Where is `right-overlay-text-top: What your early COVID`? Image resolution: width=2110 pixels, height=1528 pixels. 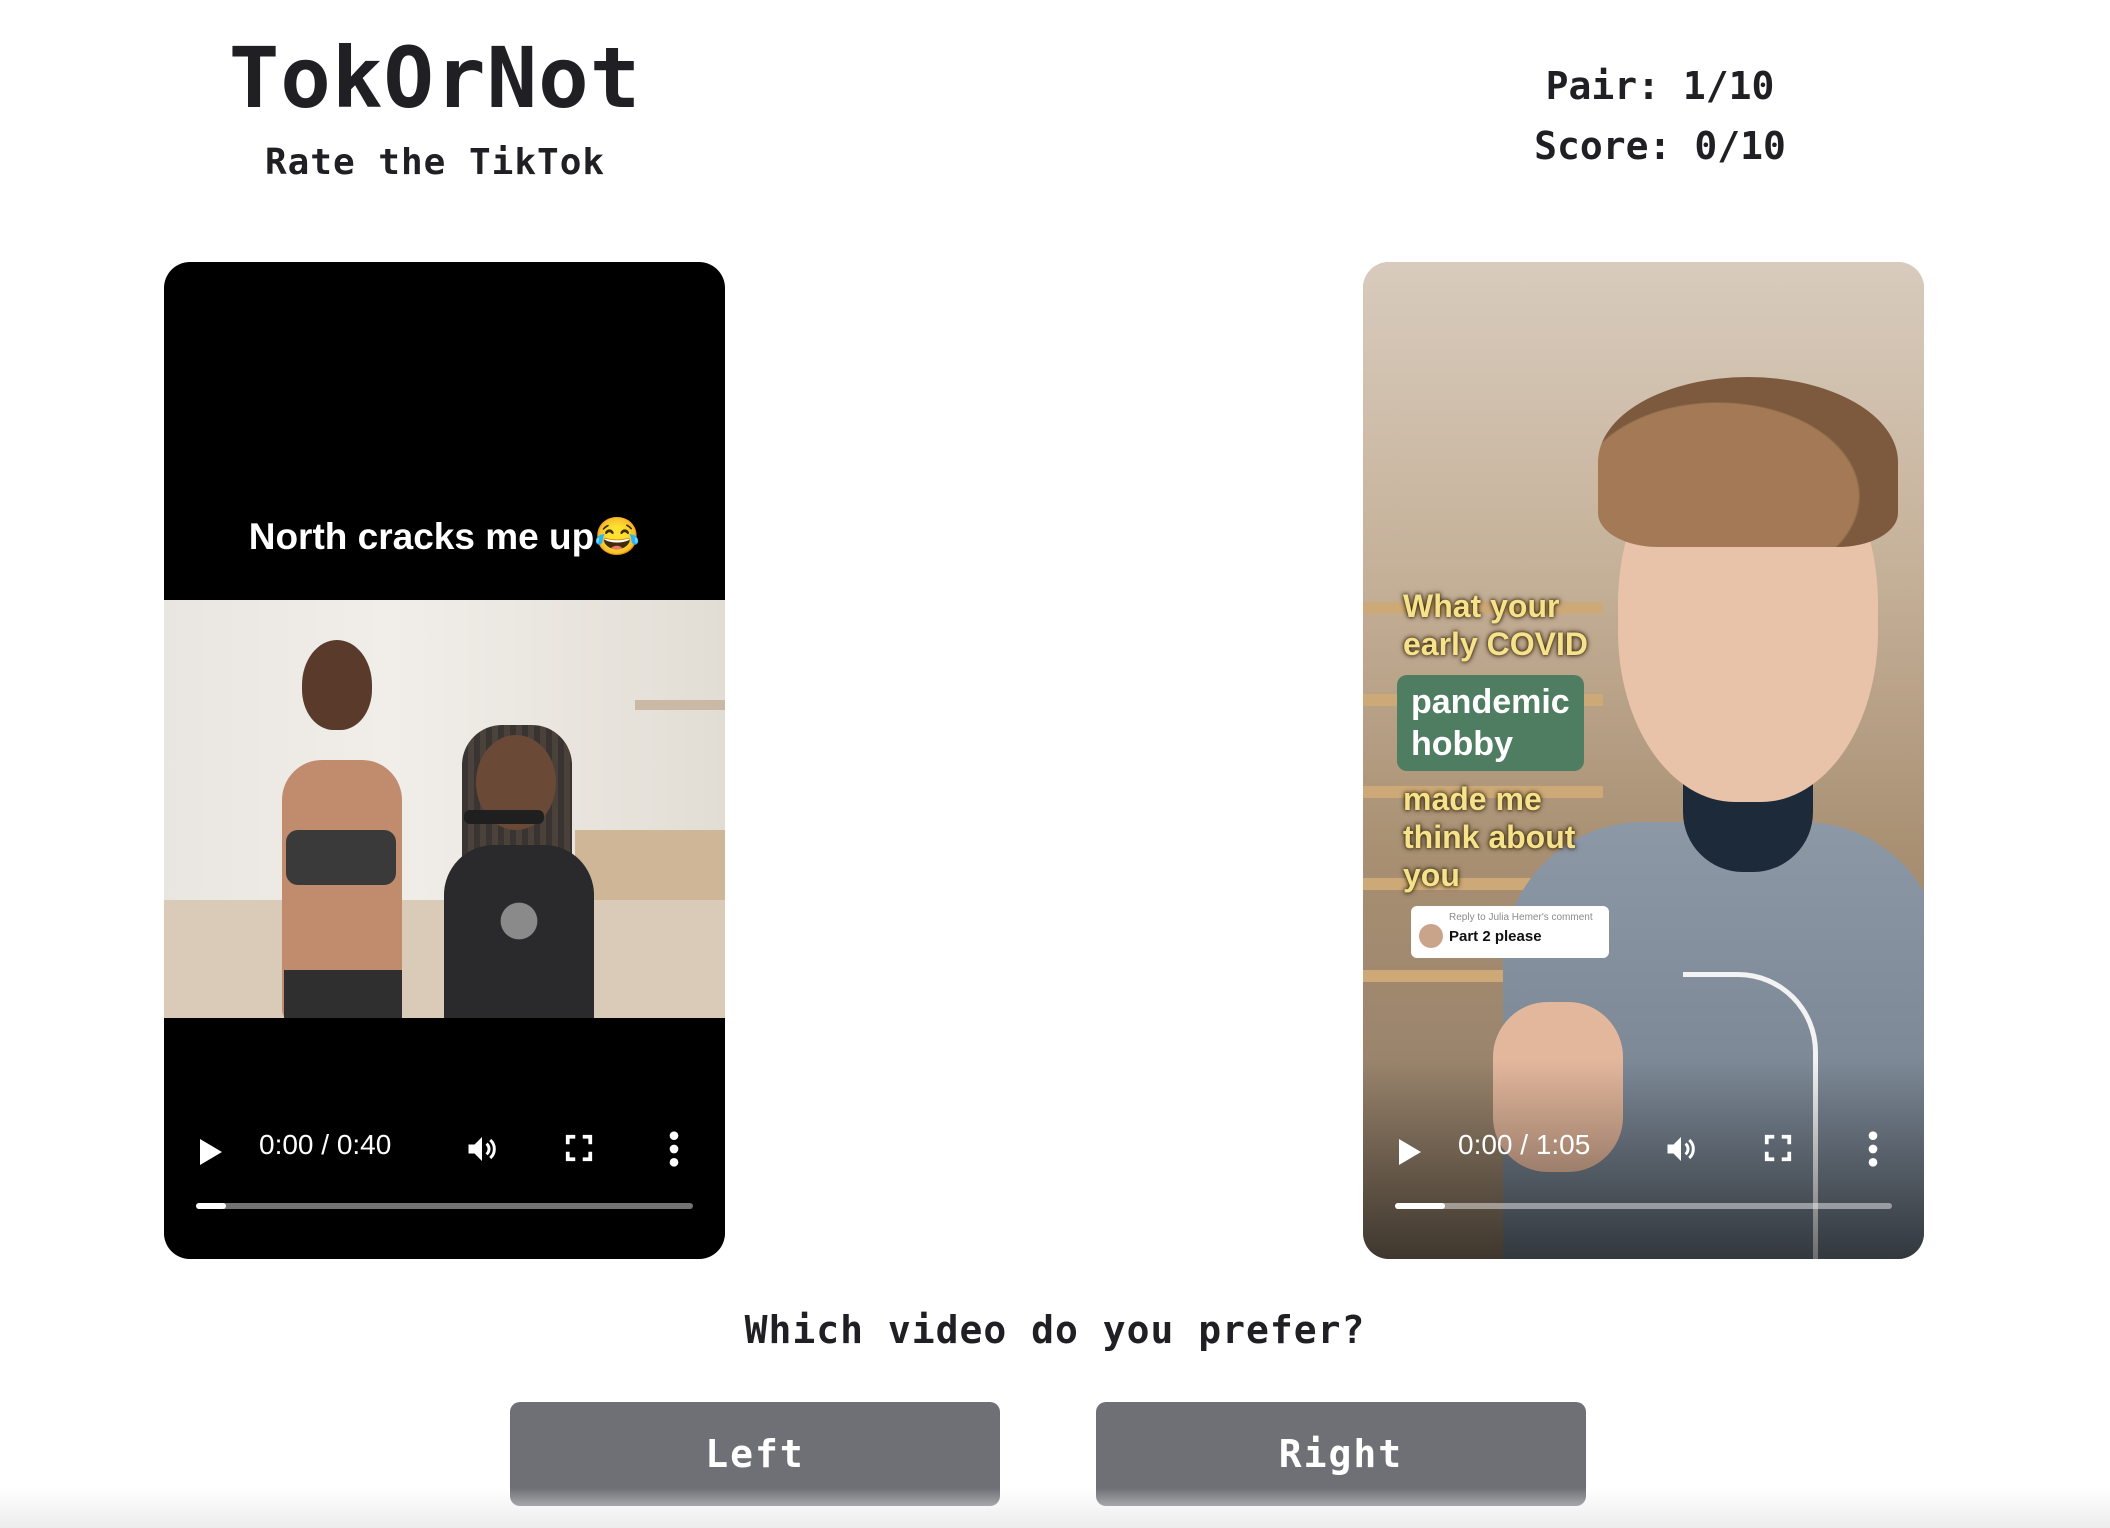
right-overlay-text-top: What your early COVID is located at coordinates (1495, 625).